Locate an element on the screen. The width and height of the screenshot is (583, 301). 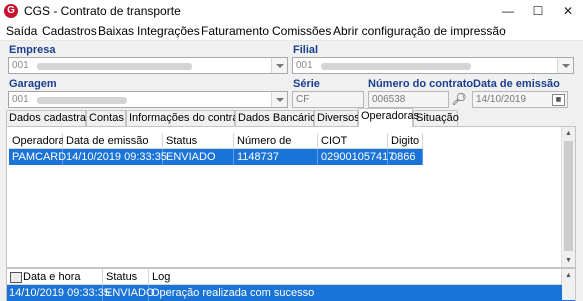
cell-ciot: 029001057417 is located at coordinates (356, 157).